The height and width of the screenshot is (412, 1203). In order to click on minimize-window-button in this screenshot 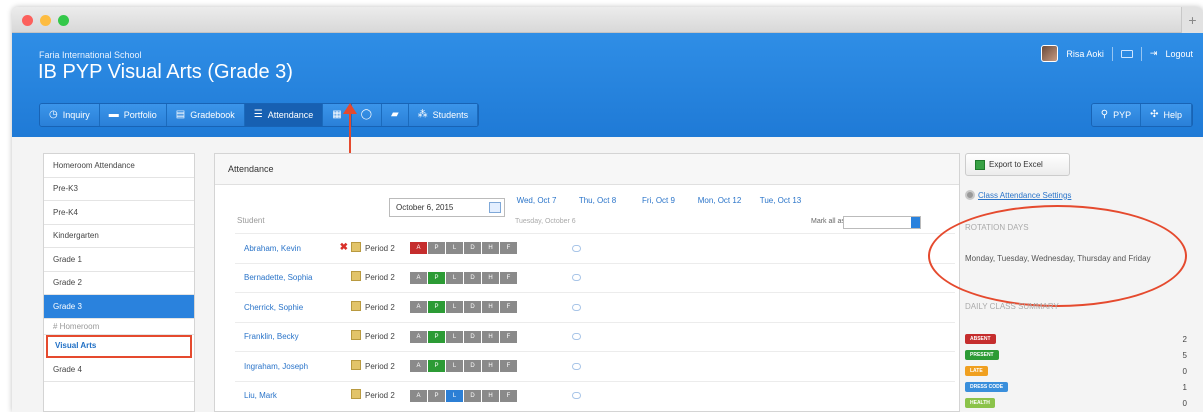, I will do `click(45, 20)`.